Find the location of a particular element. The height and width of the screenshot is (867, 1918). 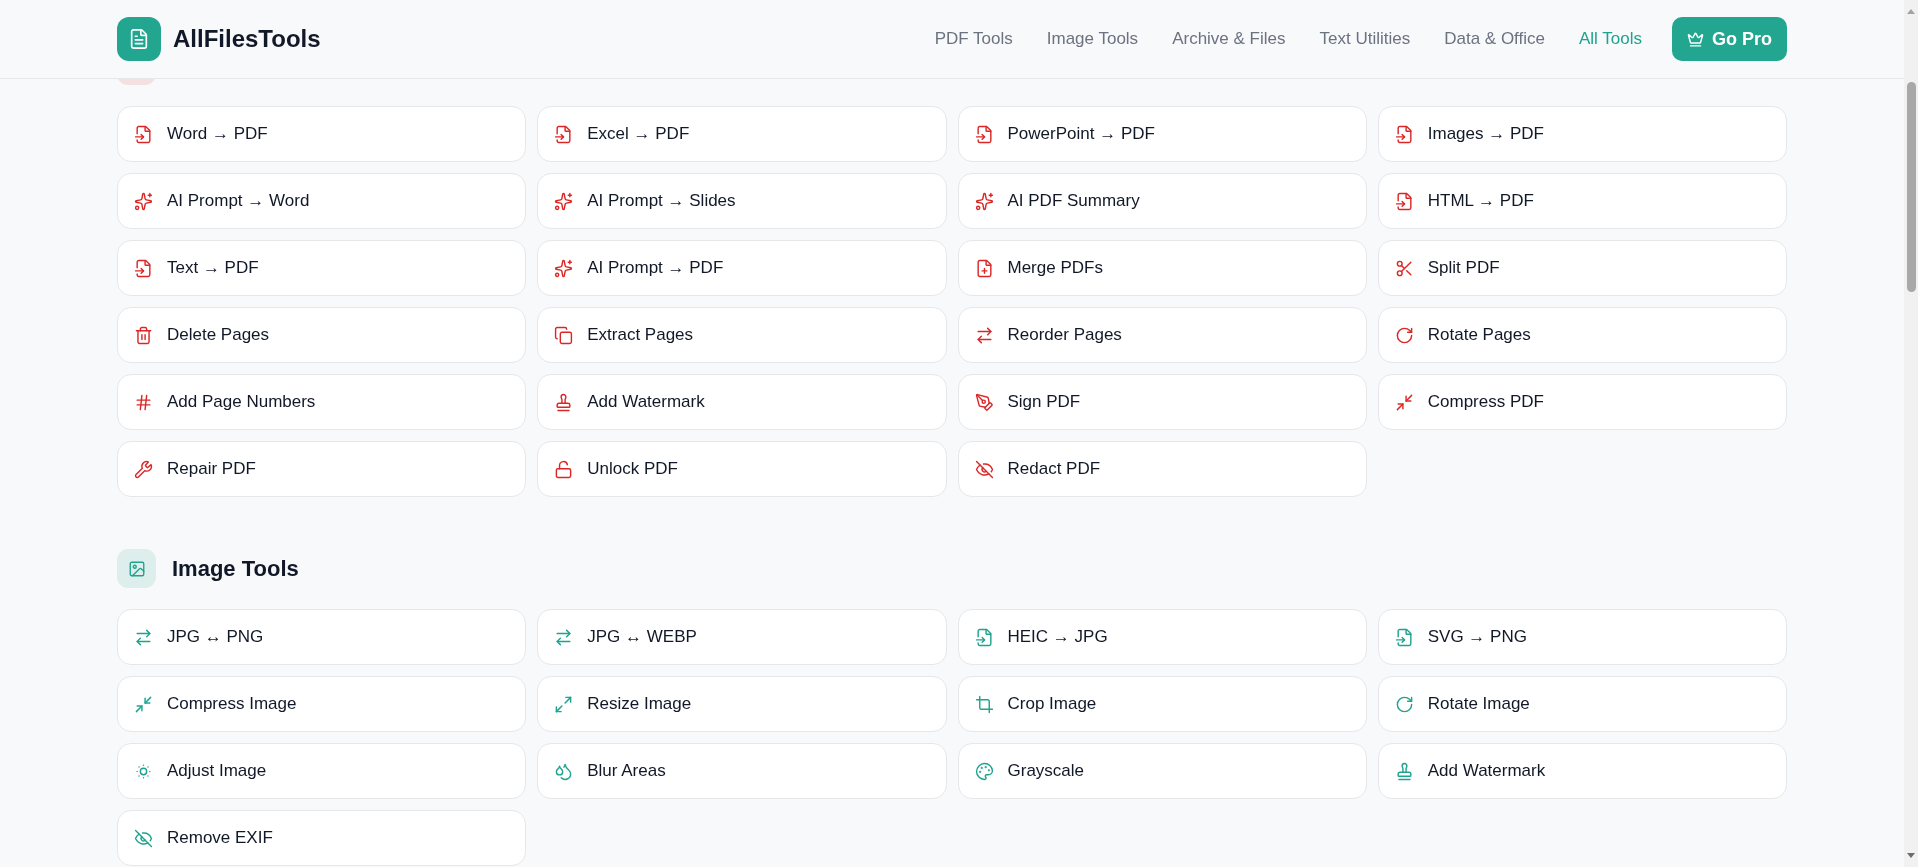

tool-card: JPG ↔ WEBP is located at coordinates (742, 637).